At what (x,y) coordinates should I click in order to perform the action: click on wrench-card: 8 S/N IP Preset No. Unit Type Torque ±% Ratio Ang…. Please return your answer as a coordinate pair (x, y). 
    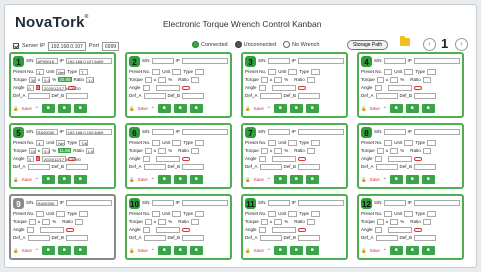
    Looking at the image, I should click on (410, 156).